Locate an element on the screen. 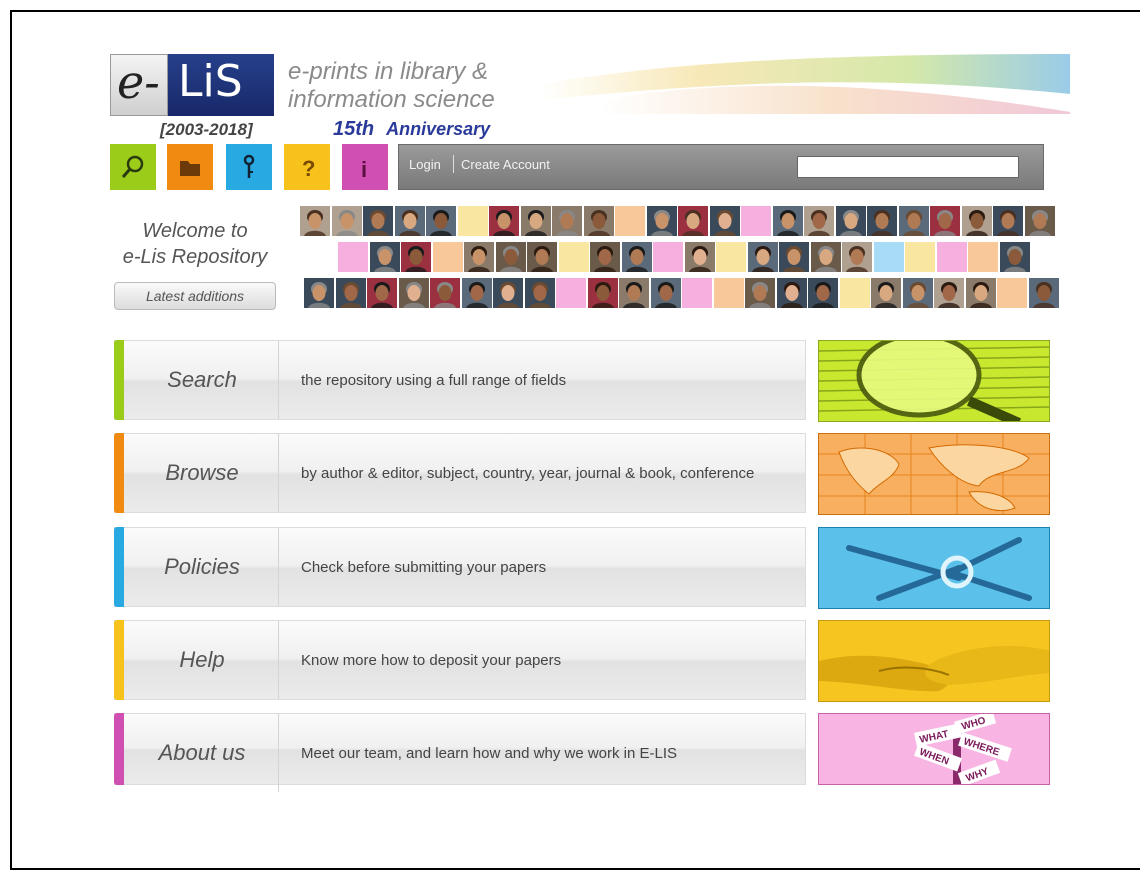 The width and height of the screenshot is (1140, 870). search-input is located at coordinates (908, 167).